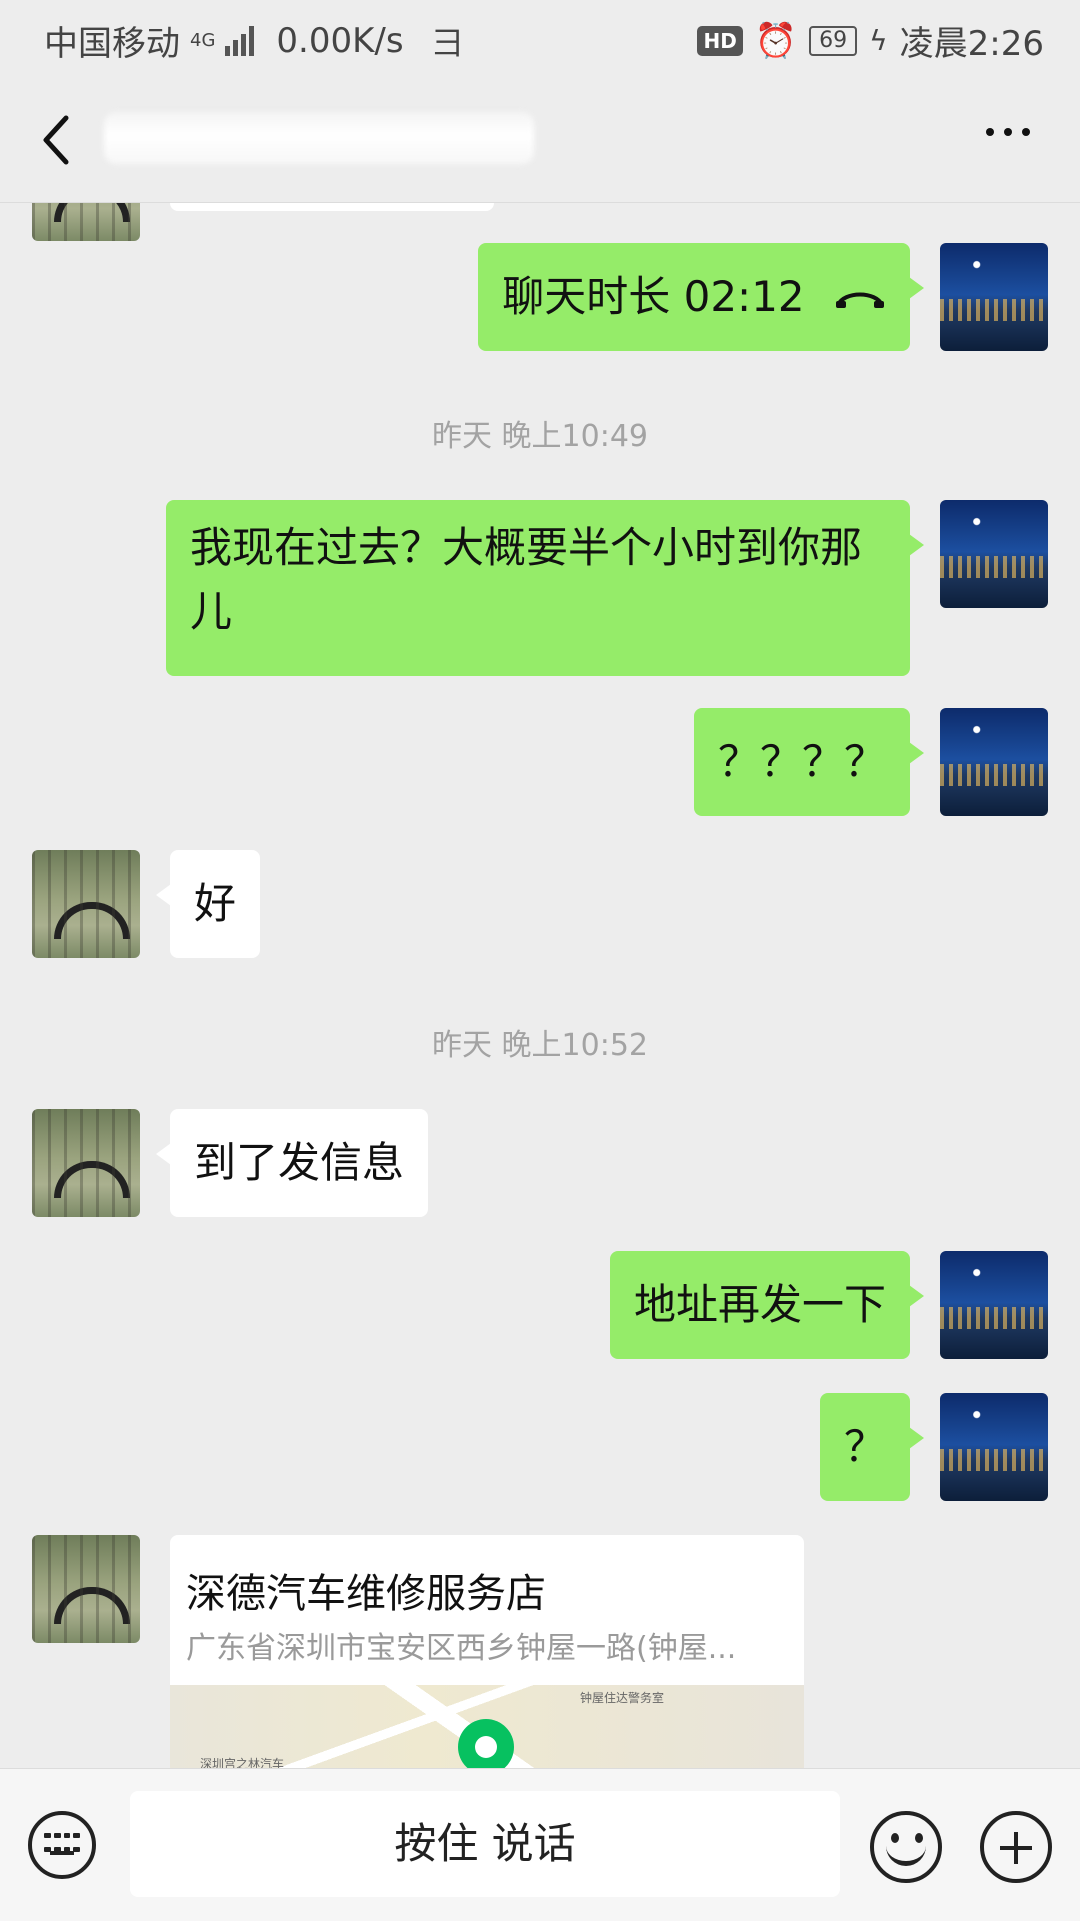 Image resolution: width=1080 pixels, height=1921 pixels. I want to click on charging-icon: ϟ, so click(878, 40).